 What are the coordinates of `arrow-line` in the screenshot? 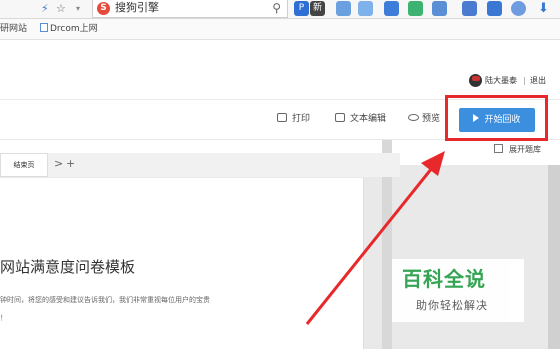 It's located at (371, 243).